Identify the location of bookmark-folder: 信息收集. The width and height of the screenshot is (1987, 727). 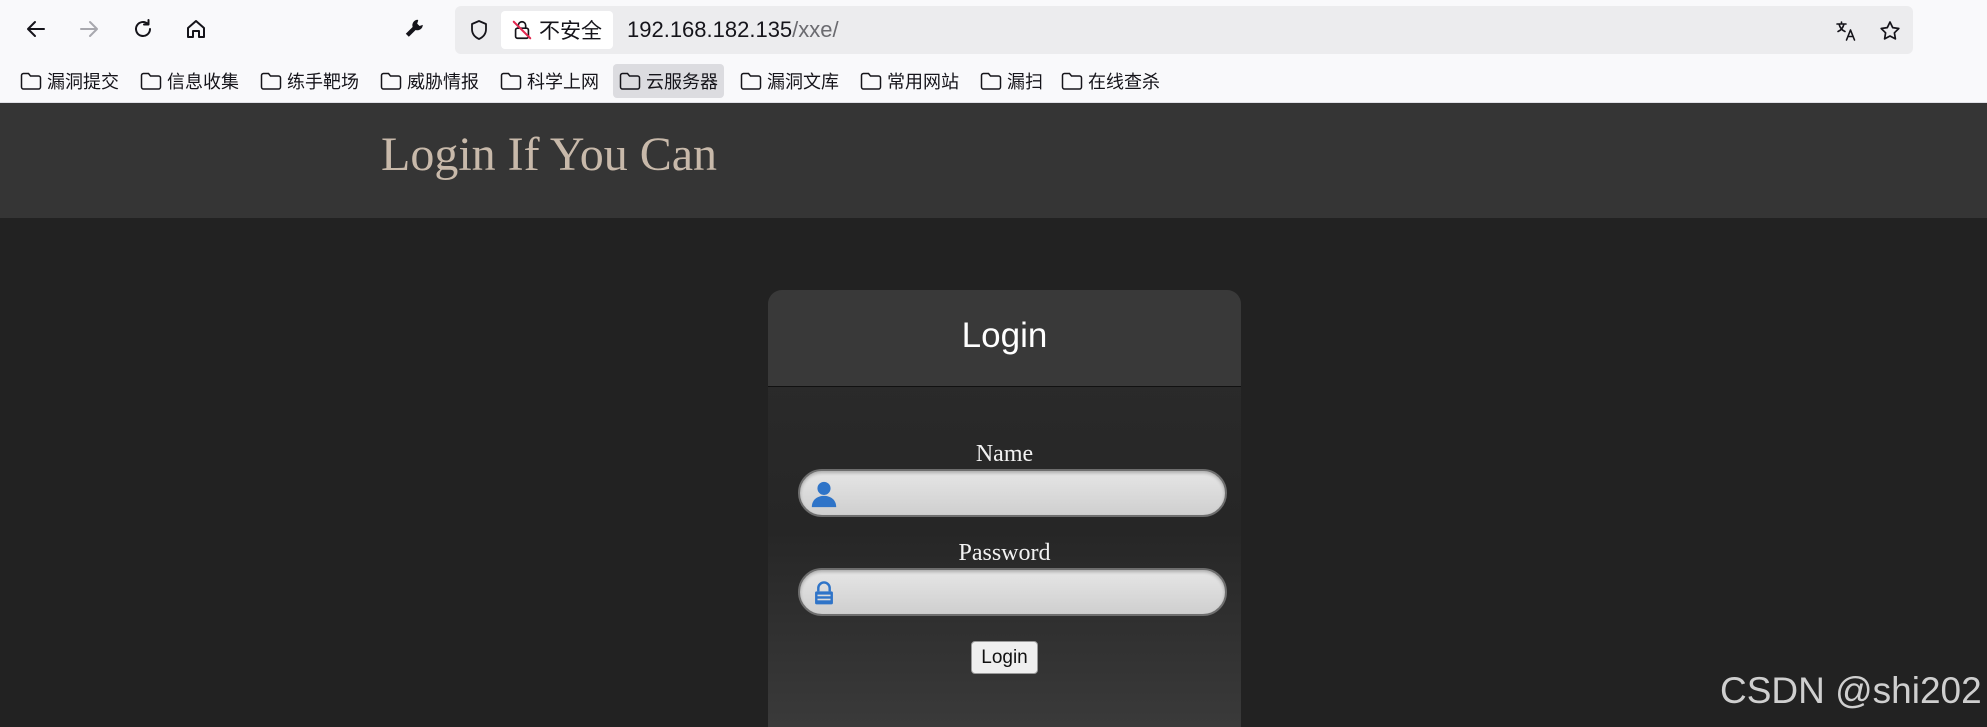
(189, 81).